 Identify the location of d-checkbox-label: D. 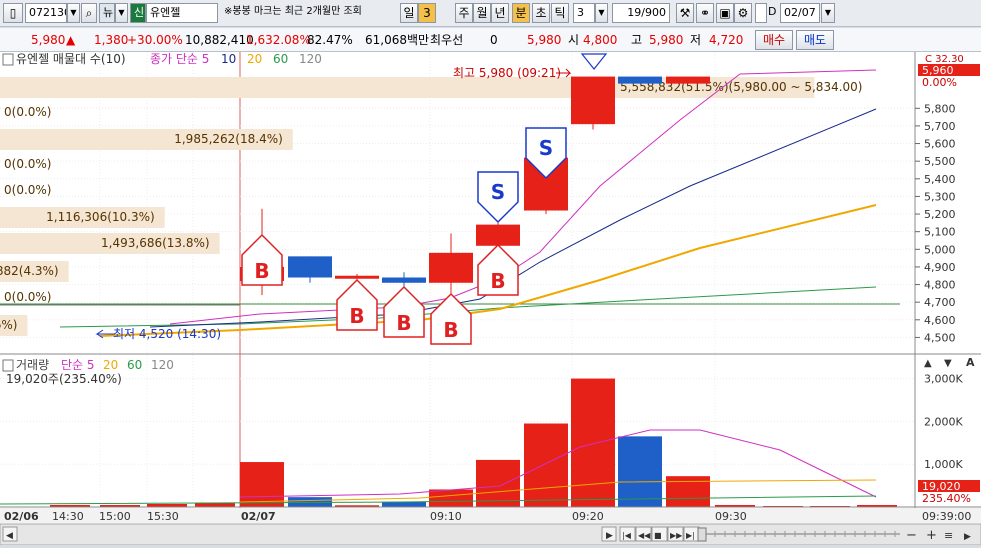
(772, 11).